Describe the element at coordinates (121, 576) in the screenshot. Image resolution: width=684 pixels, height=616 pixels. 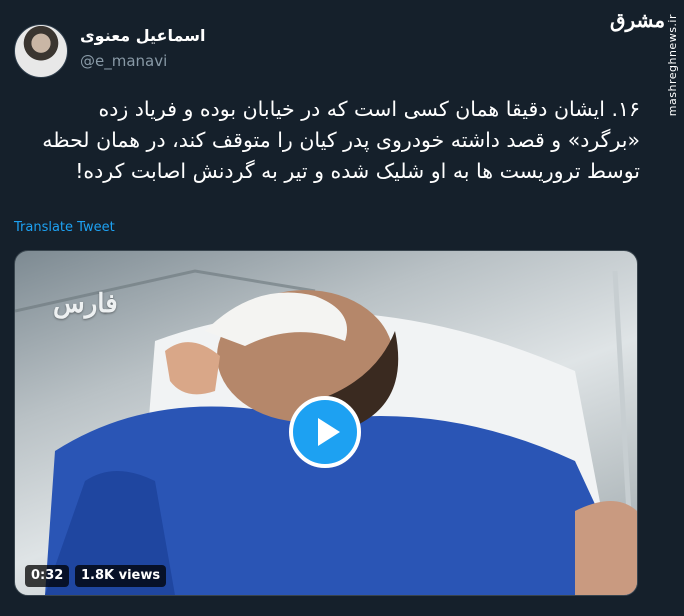
I see `video-views: 1.8K views` at that location.